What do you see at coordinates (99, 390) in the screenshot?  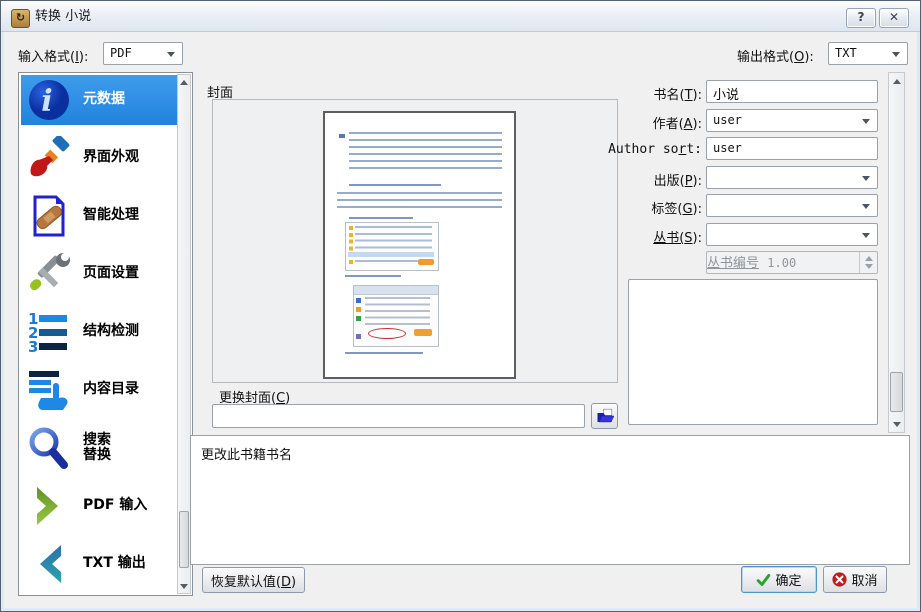 I see `sidebar-item-table-of-contents: 内容目录` at bounding box center [99, 390].